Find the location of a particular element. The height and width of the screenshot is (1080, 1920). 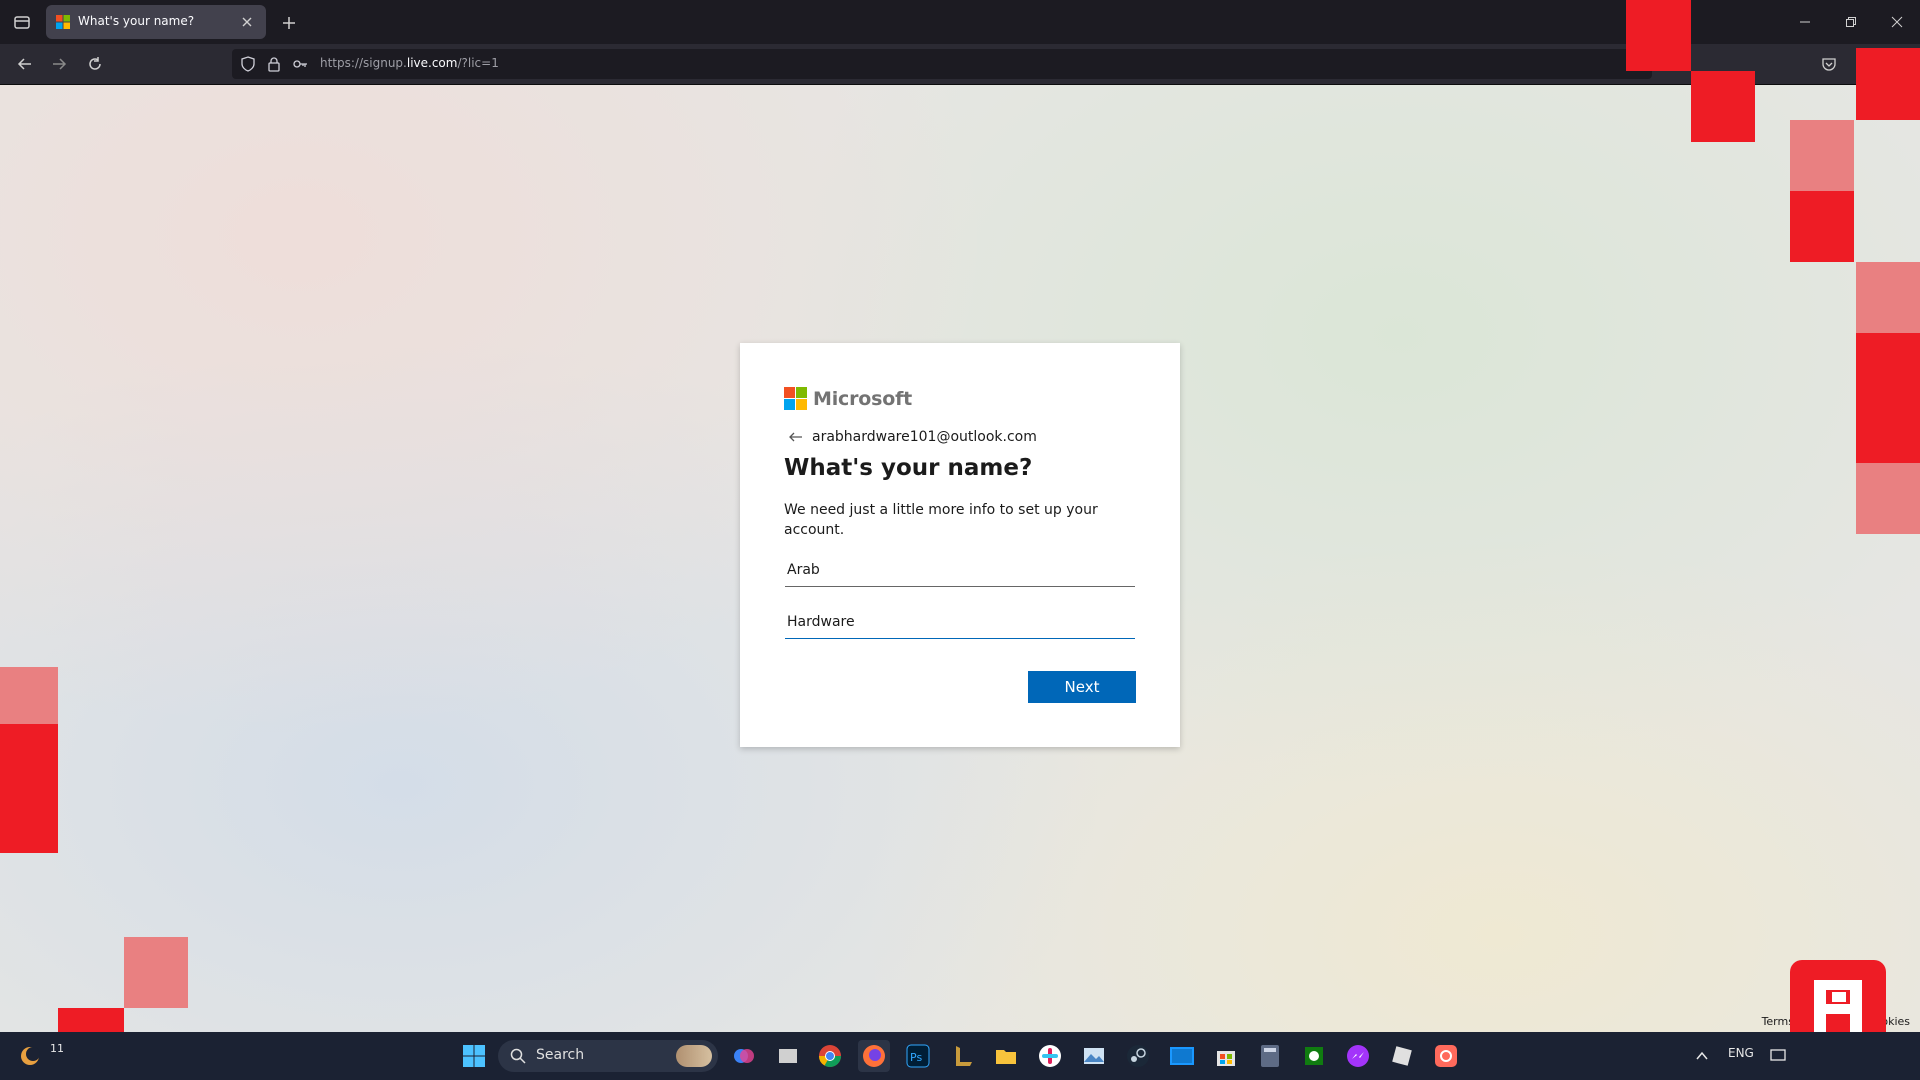

task-view-icon is located at coordinates (788, 1056).